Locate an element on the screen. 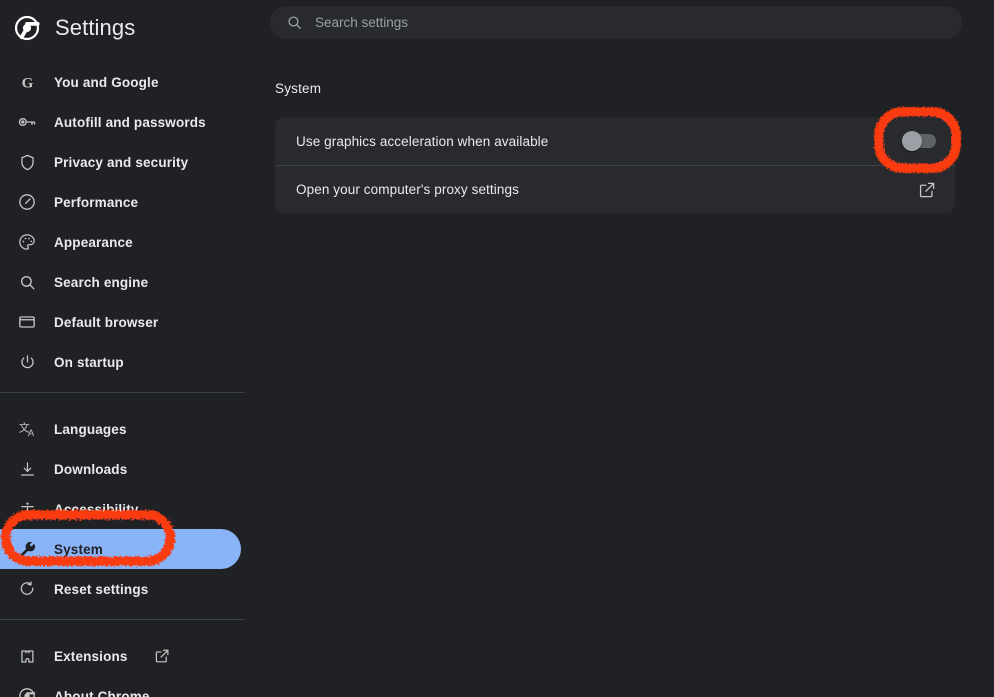 The width and height of the screenshot is (994, 697). browser-window-icon is located at coordinates (27, 322).